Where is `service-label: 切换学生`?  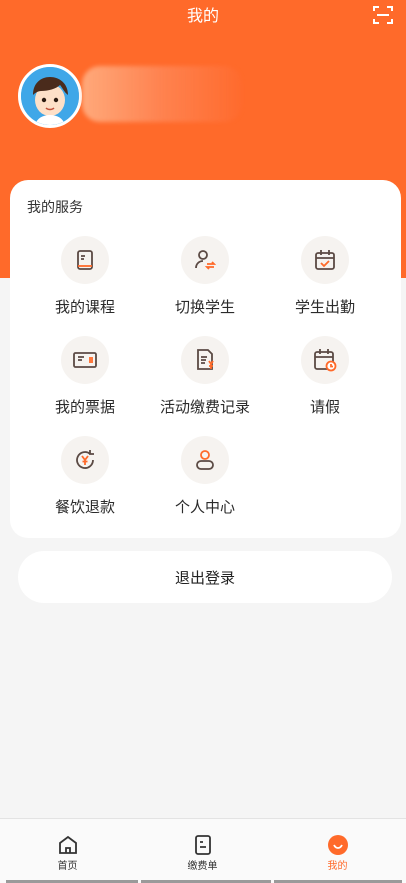
service-label: 切换学生 is located at coordinates (204, 307).